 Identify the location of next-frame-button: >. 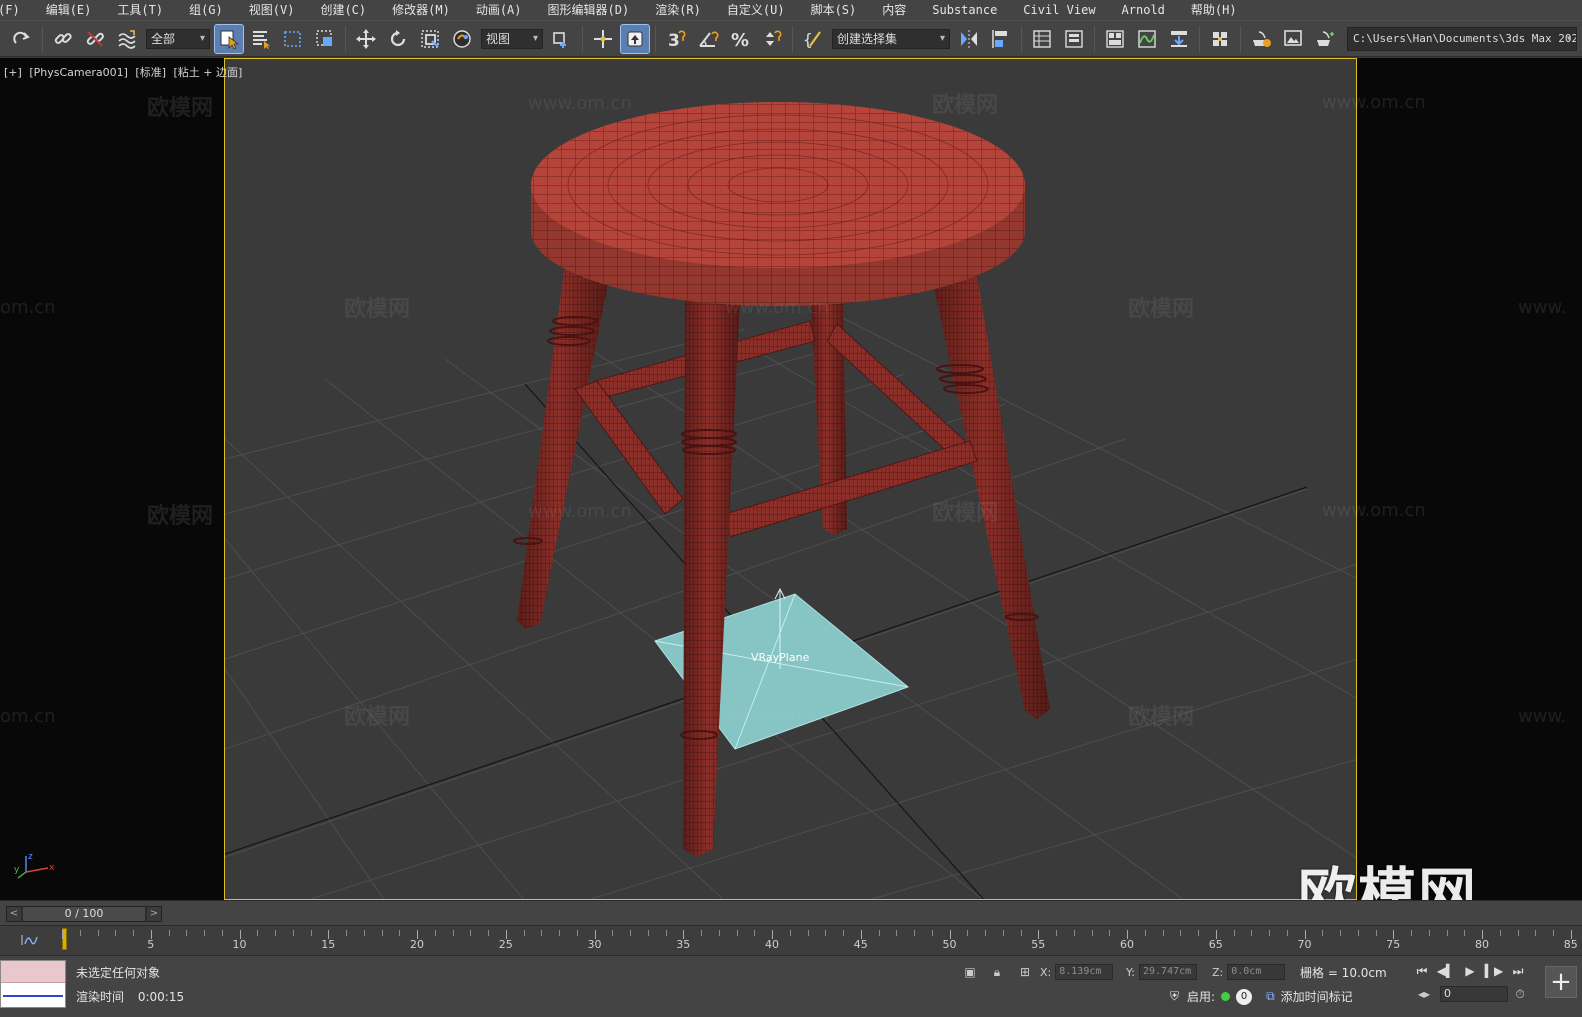
(154, 914).